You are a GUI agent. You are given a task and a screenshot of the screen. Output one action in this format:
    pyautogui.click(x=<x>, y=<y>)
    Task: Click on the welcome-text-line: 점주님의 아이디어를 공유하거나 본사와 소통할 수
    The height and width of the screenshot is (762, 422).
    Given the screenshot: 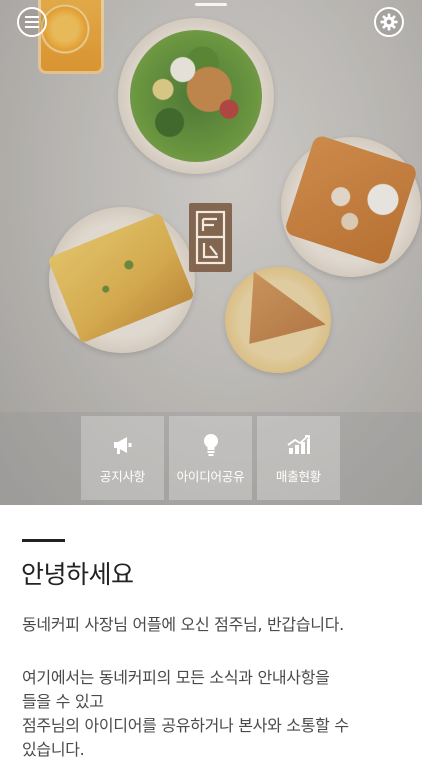 What is the action you would take?
    pyautogui.click(x=185, y=725)
    